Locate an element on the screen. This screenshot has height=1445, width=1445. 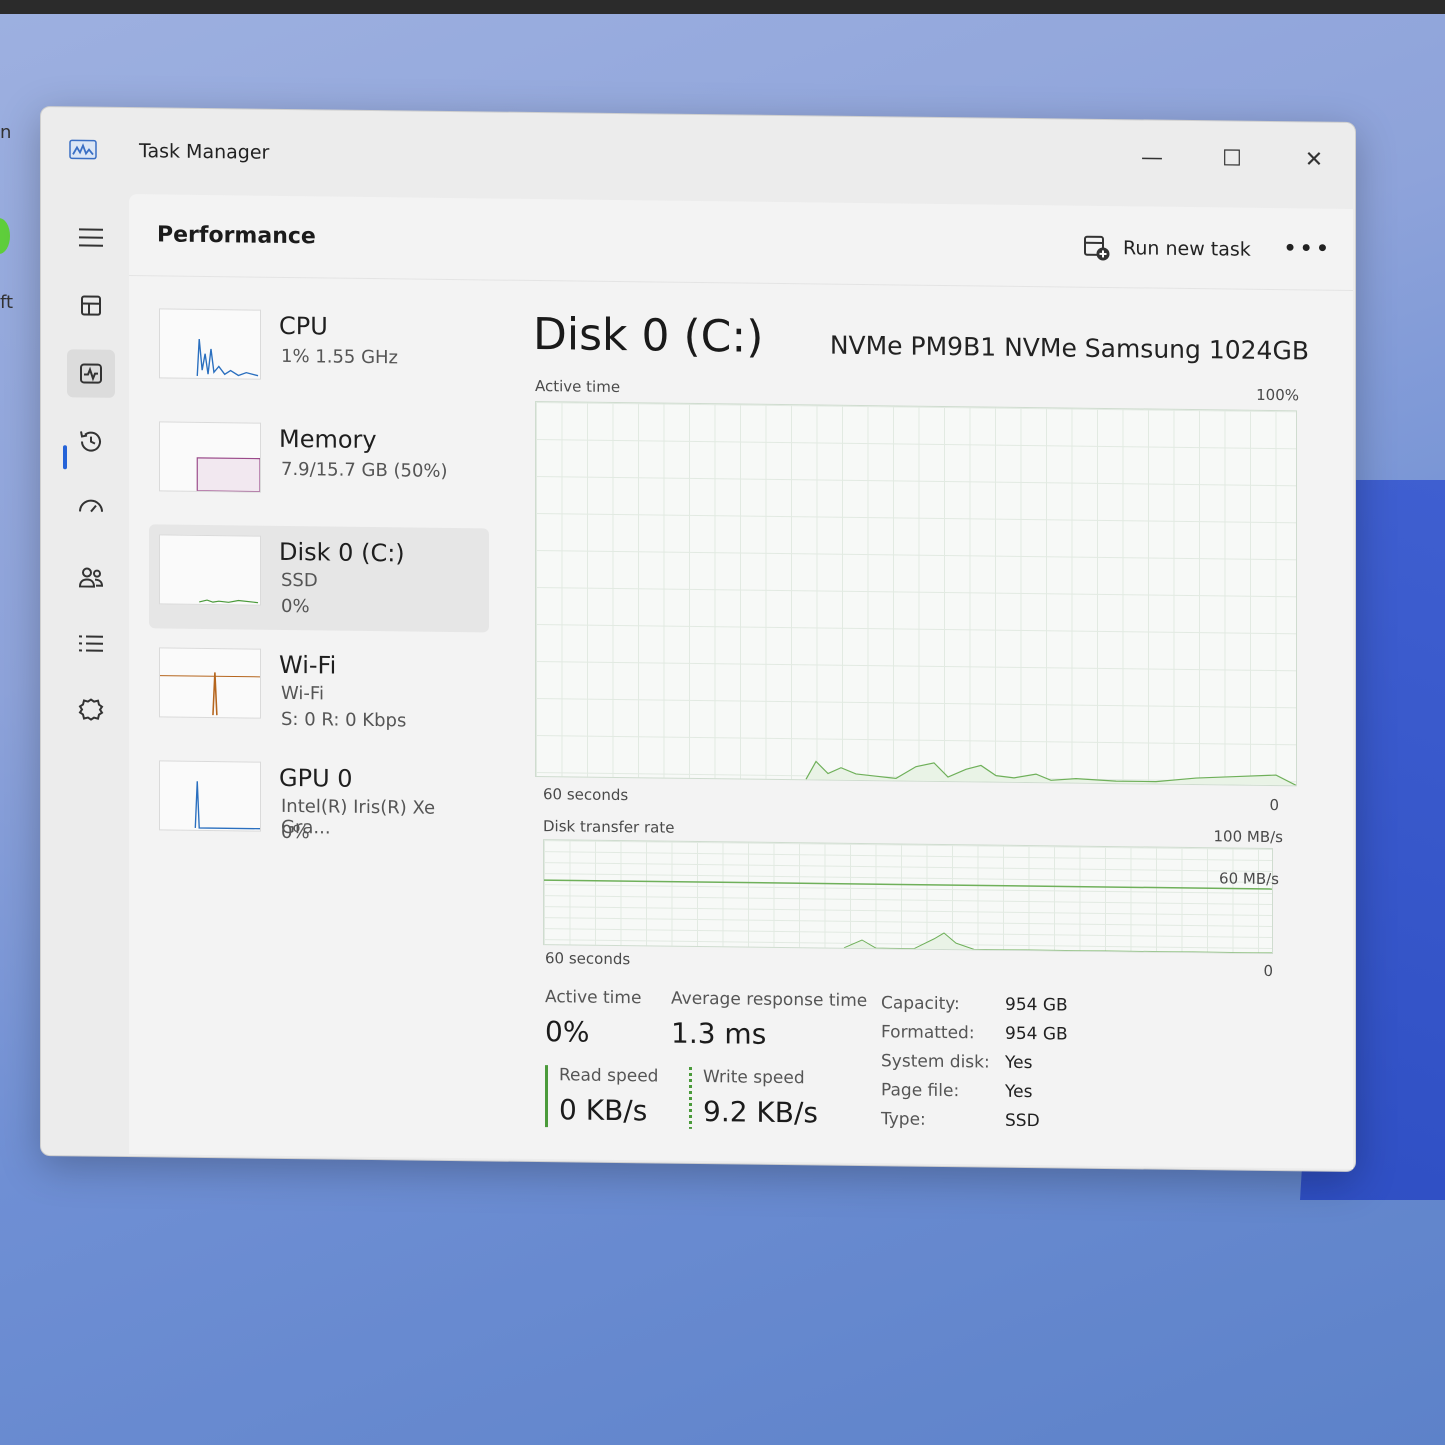
capacity-label: Capacity: is located at coordinates (920, 1004).